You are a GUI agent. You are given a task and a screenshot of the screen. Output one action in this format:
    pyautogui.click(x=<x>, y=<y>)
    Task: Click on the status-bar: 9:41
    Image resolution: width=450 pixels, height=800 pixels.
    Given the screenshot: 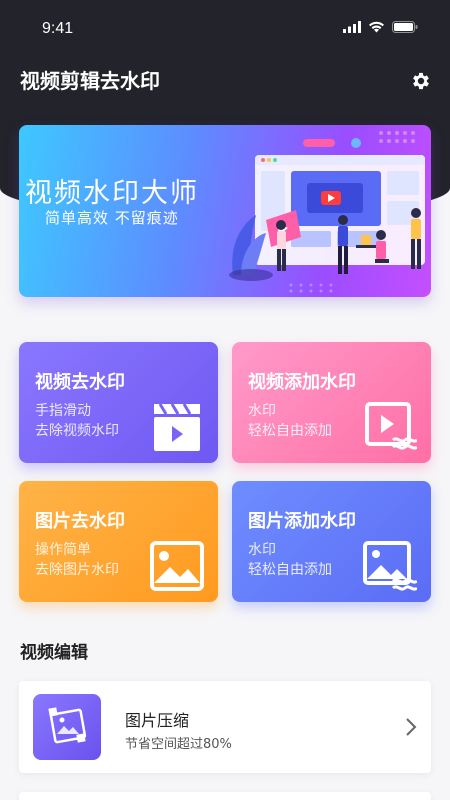 What is the action you would take?
    pyautogui.click(x=225, y=28)
    